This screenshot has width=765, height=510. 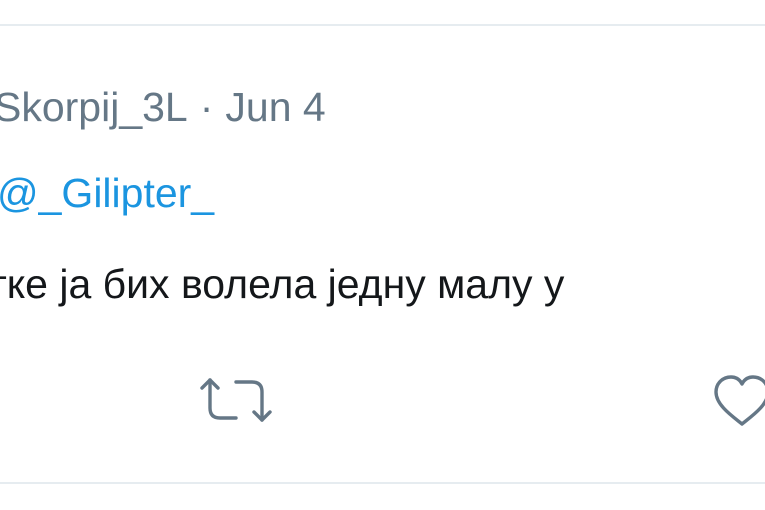 What do you see at coordinates (382, 483) in the screenshot?
I see `bottom-divider` at bounding box center [382, 483].